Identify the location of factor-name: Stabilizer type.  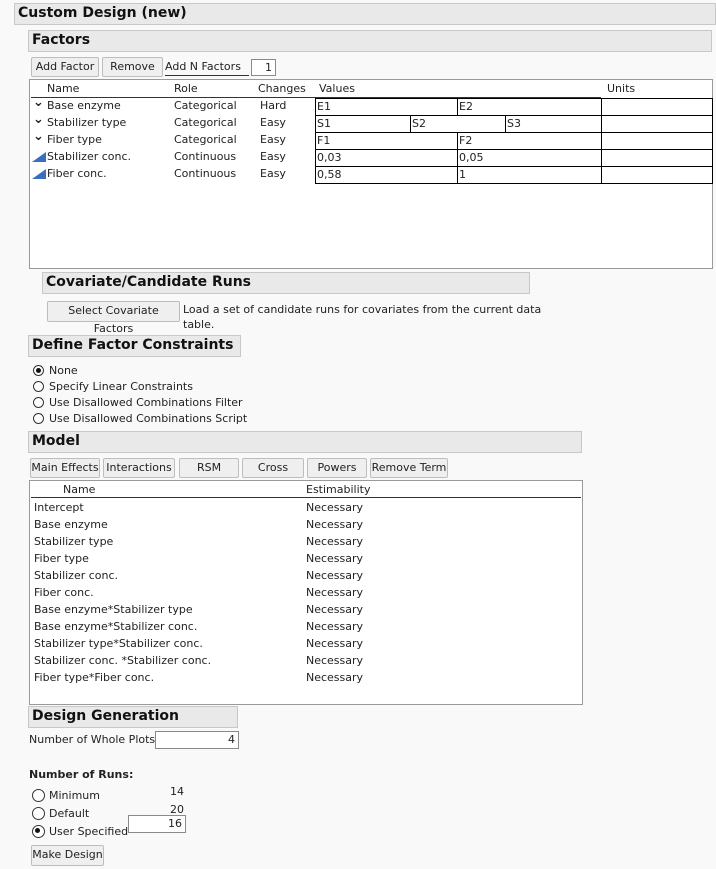
(86, 122).